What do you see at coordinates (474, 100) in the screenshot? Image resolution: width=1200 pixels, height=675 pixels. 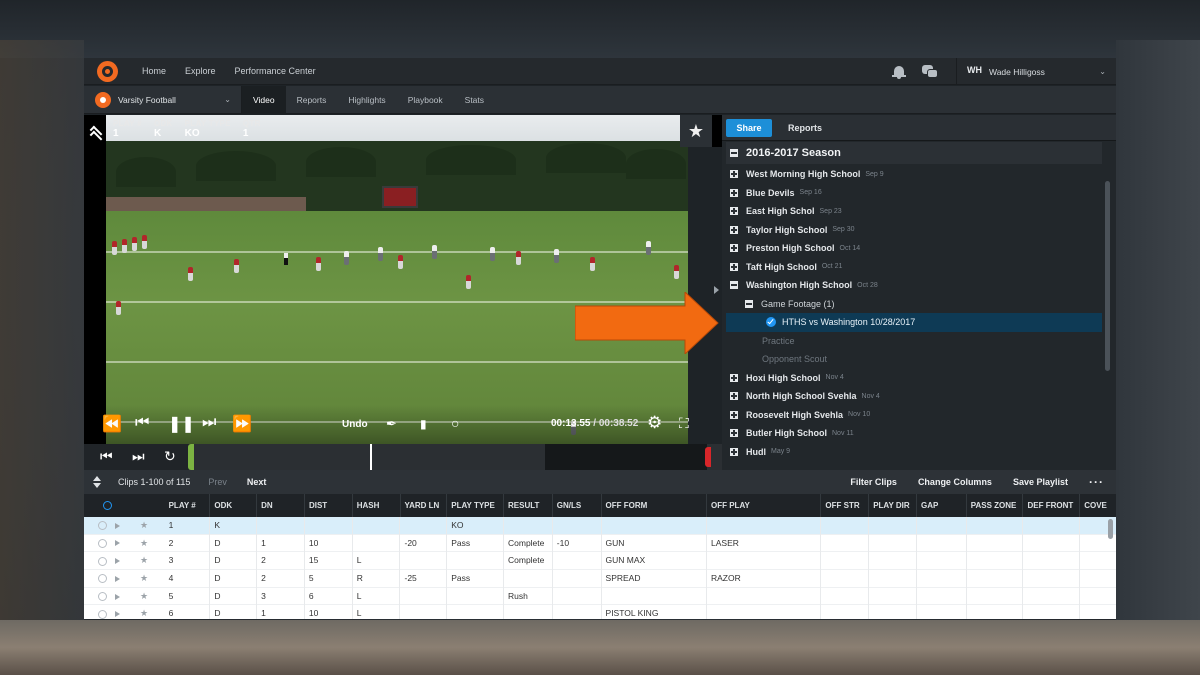 I see `tab-stats: Stats` at bounding box center [474, 100].